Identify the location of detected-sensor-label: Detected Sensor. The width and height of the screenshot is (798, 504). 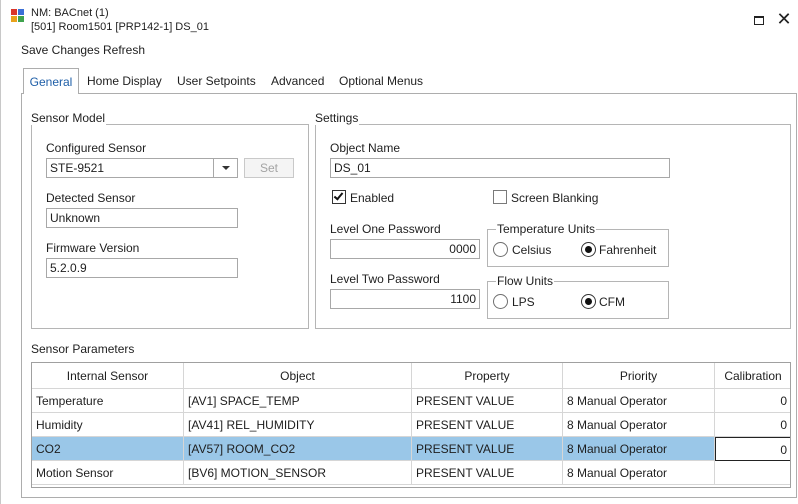
(91, 198).